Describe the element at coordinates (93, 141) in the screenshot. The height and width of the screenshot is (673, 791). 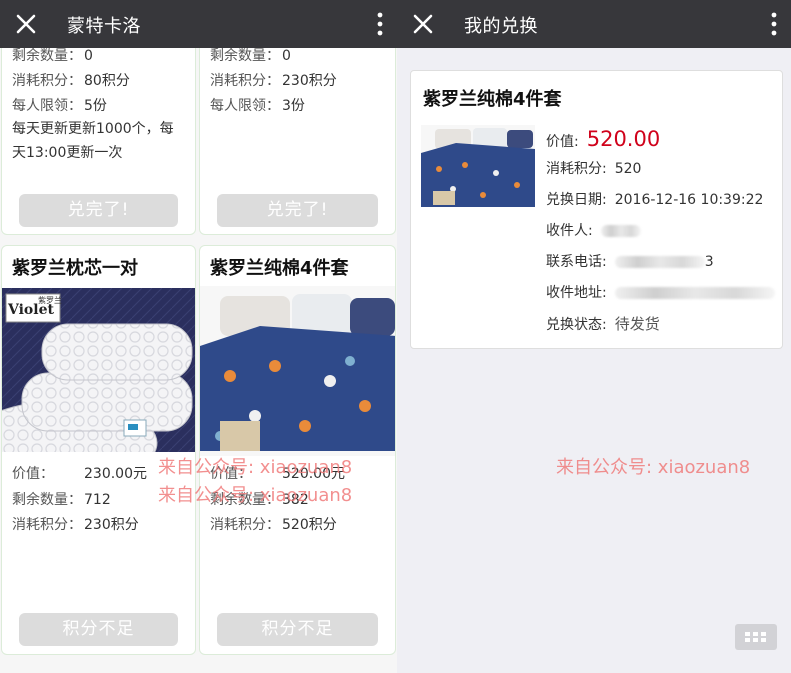
I see `update-note: 每天更新更新1000个，每天13:00更新一次` at that location.